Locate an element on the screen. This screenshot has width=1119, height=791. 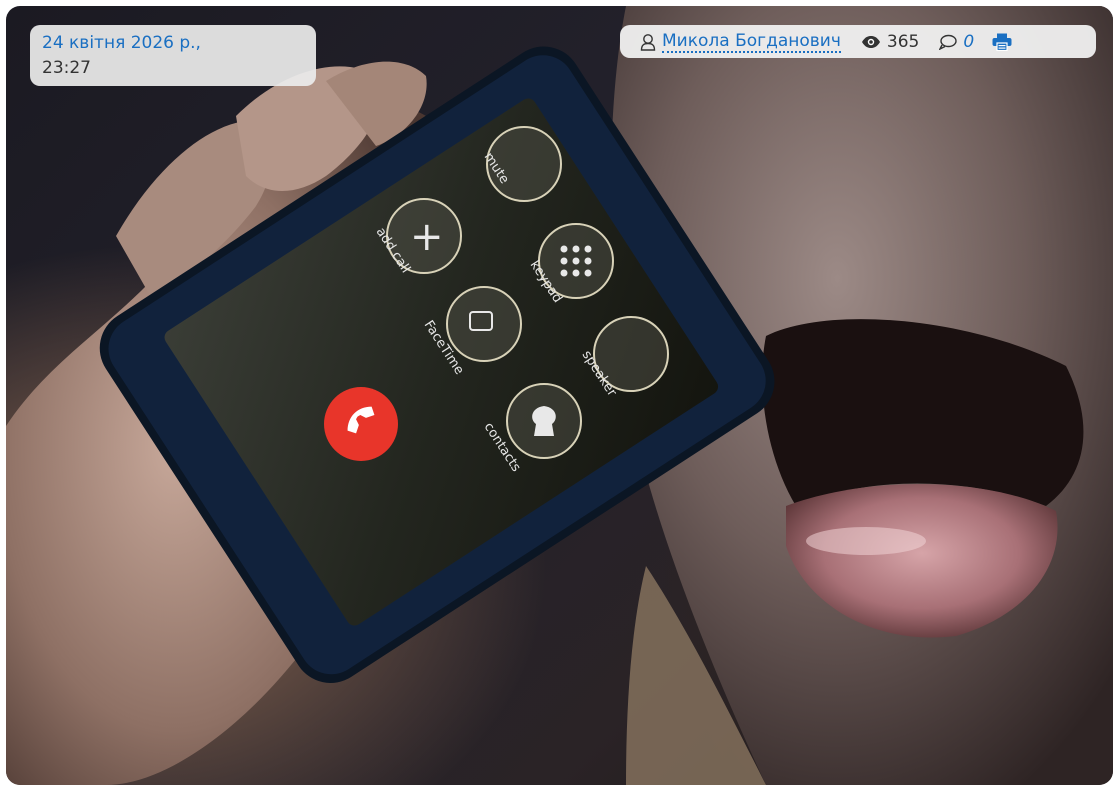
comments-count-link: 0 is located at coordinates (968, 42).